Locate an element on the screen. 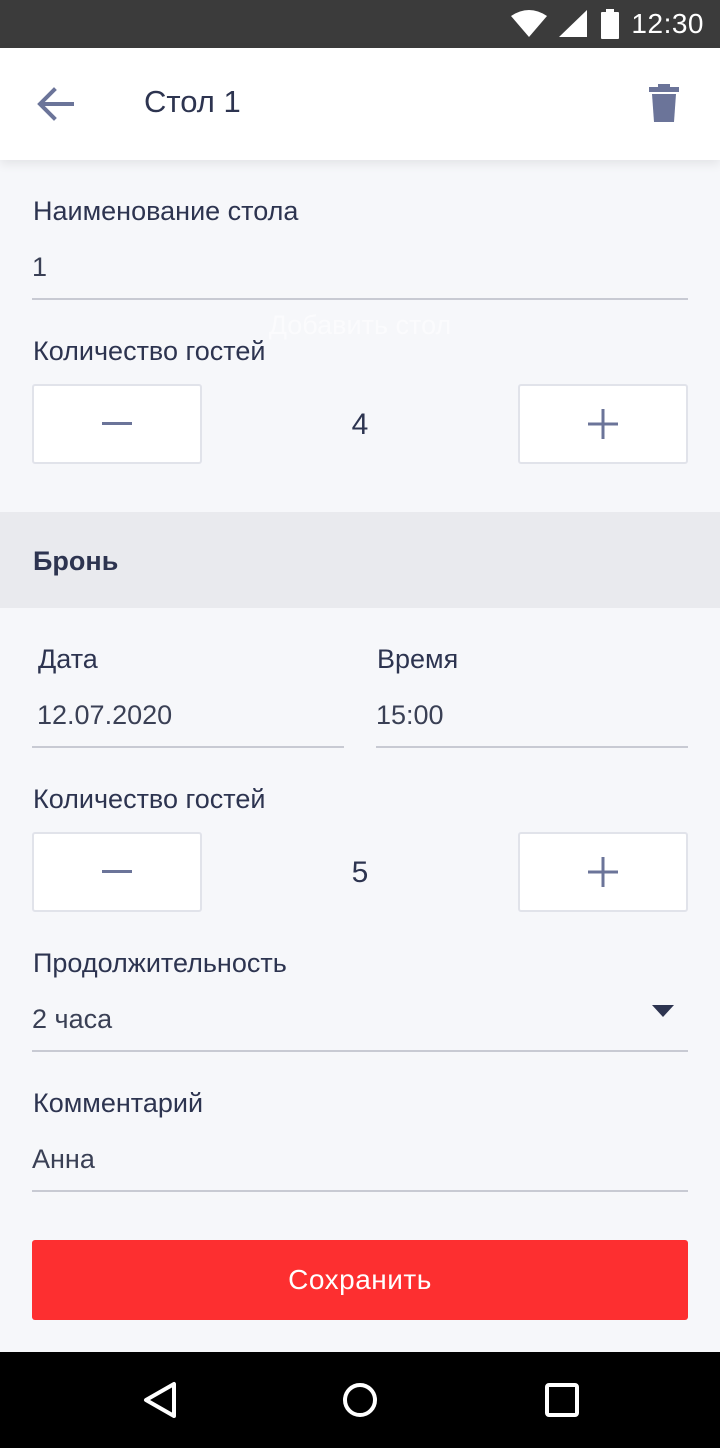 The height and width of the screenshot is (1448, 720). page-title: Стол 1 is located at coordinates (192, 101).